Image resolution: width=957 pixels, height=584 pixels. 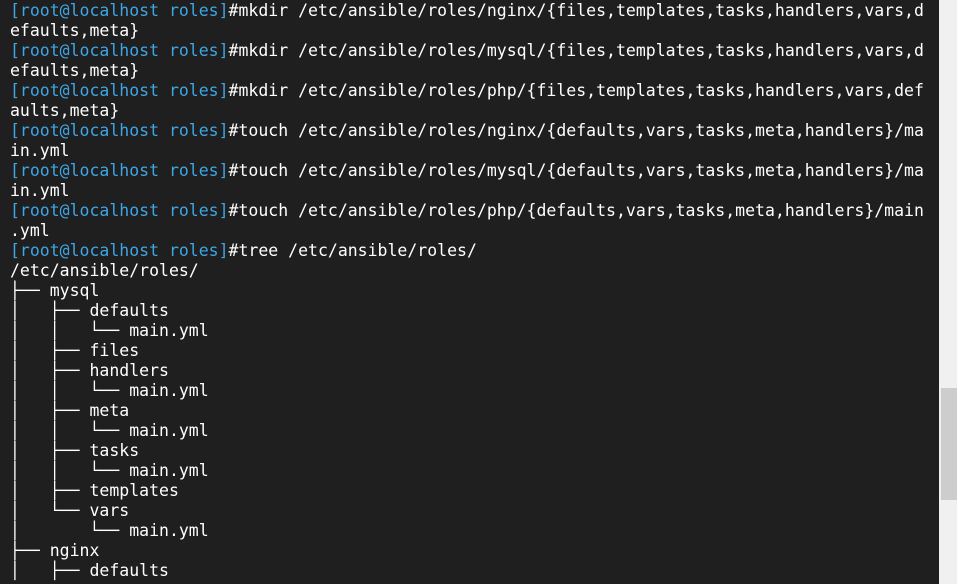 I want to click on line-text: .yml, so click(x=30, y=230).